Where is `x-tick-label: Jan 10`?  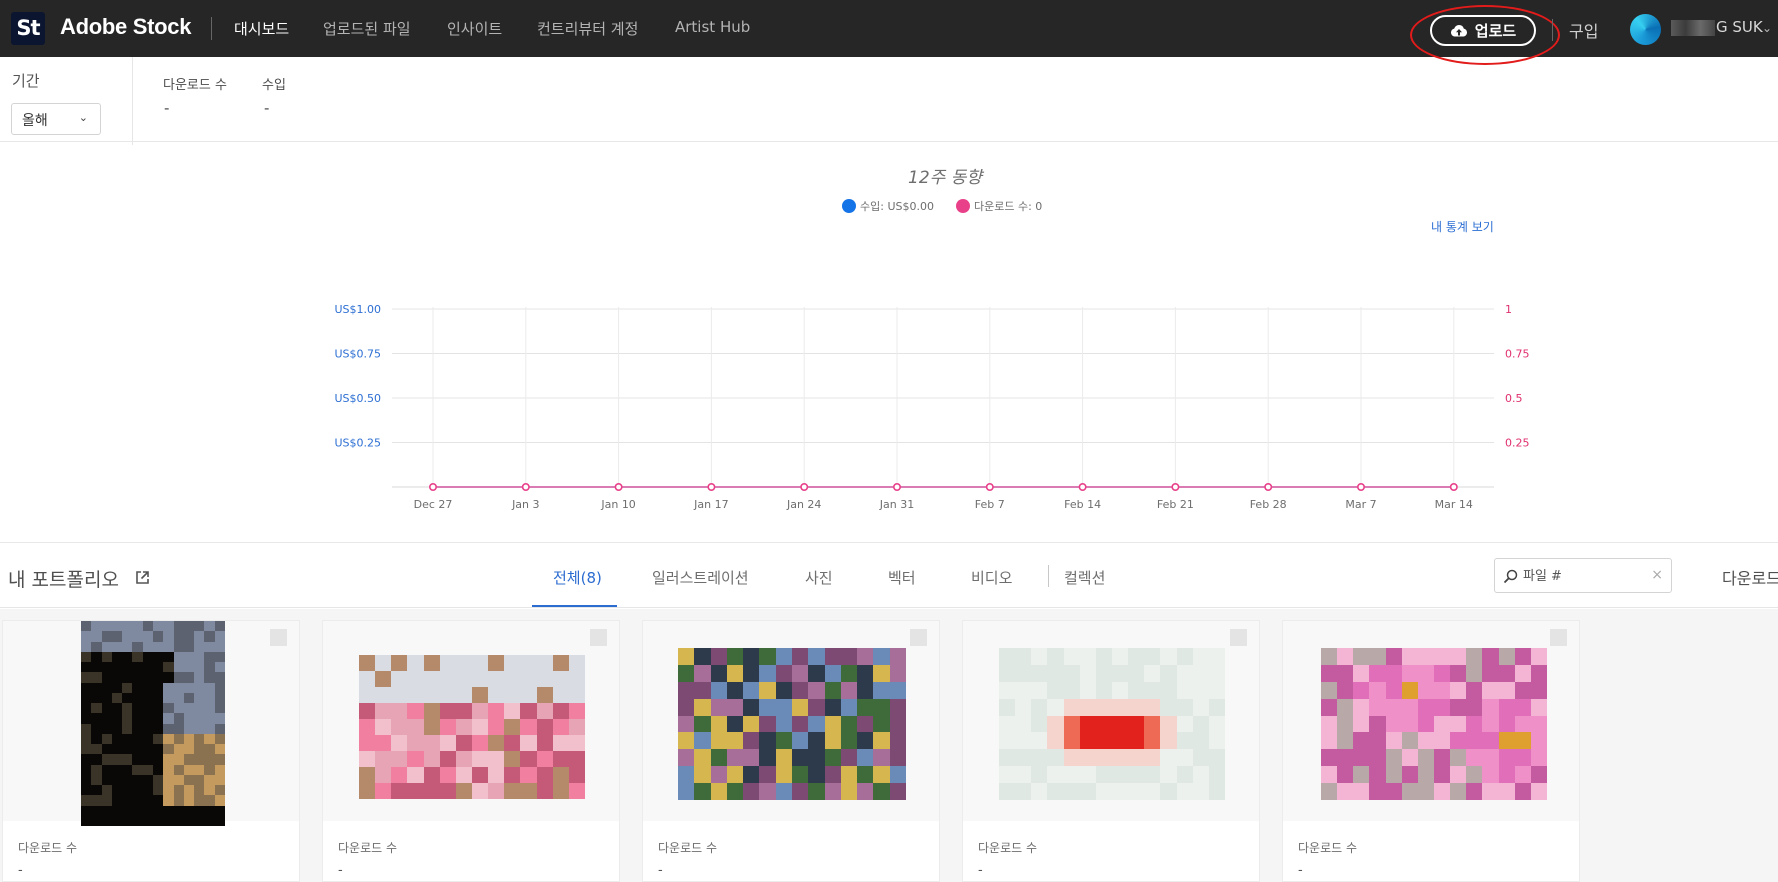
x-tick-label: Jan 10 is located at coordinates (617, 504).